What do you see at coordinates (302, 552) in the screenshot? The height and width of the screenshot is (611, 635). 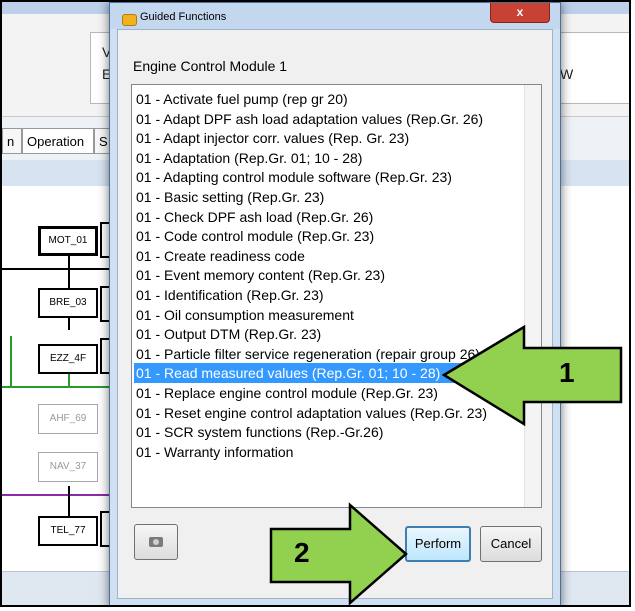 I see `arrow-2-label: 2` at bounding box center [302, 552].